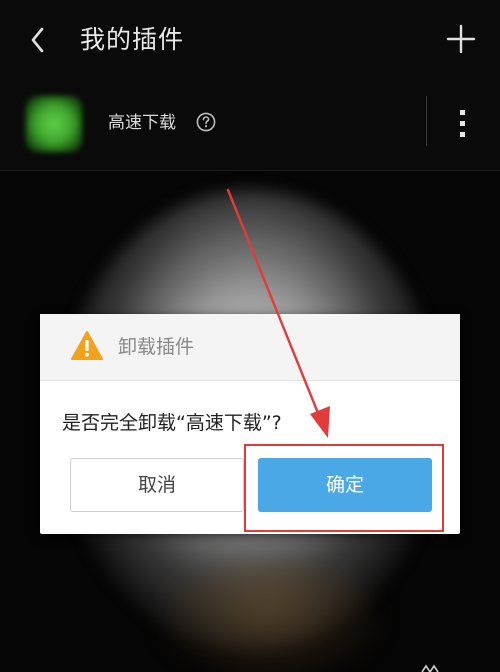 The width and height of the screenshot is (500, 672). I want to click on back-button, so click(40, 40).